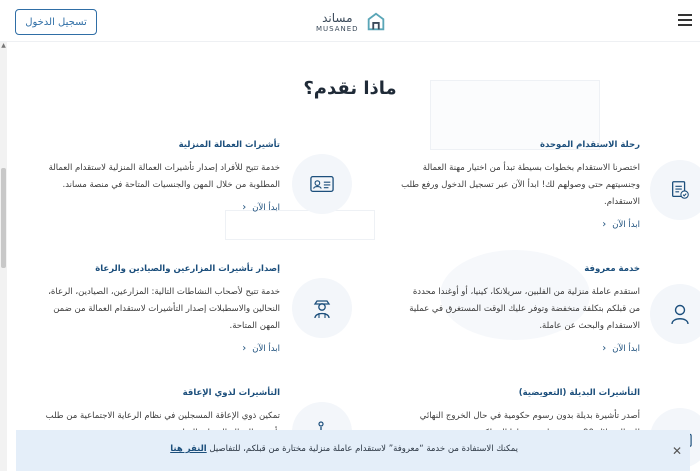  Describe the element at coordinates (680, 314) in the screenshot. I see `user-icon` at that location.